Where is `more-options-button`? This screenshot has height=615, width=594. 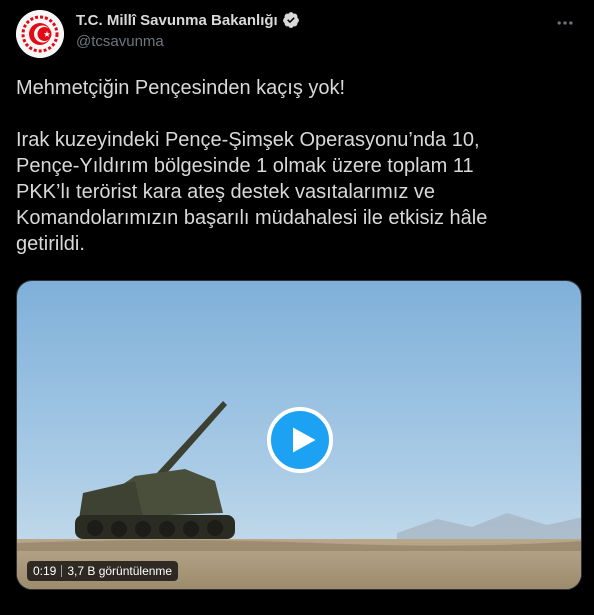
more-options-button is located at coordinates (565, 23).